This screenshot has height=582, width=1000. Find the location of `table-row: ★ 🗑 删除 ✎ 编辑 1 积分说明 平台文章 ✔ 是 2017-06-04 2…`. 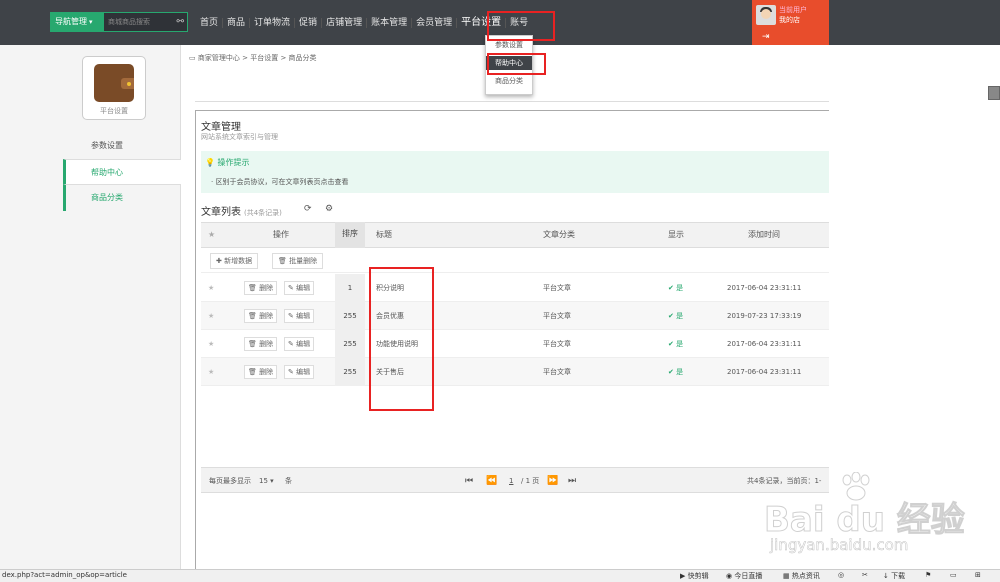

table-row: ★ 🗑 删除 ✎ 编辑 1 积分说明 平台文章 ✔ 是 2017-06-04 2… is located at coordinates (515, 288).